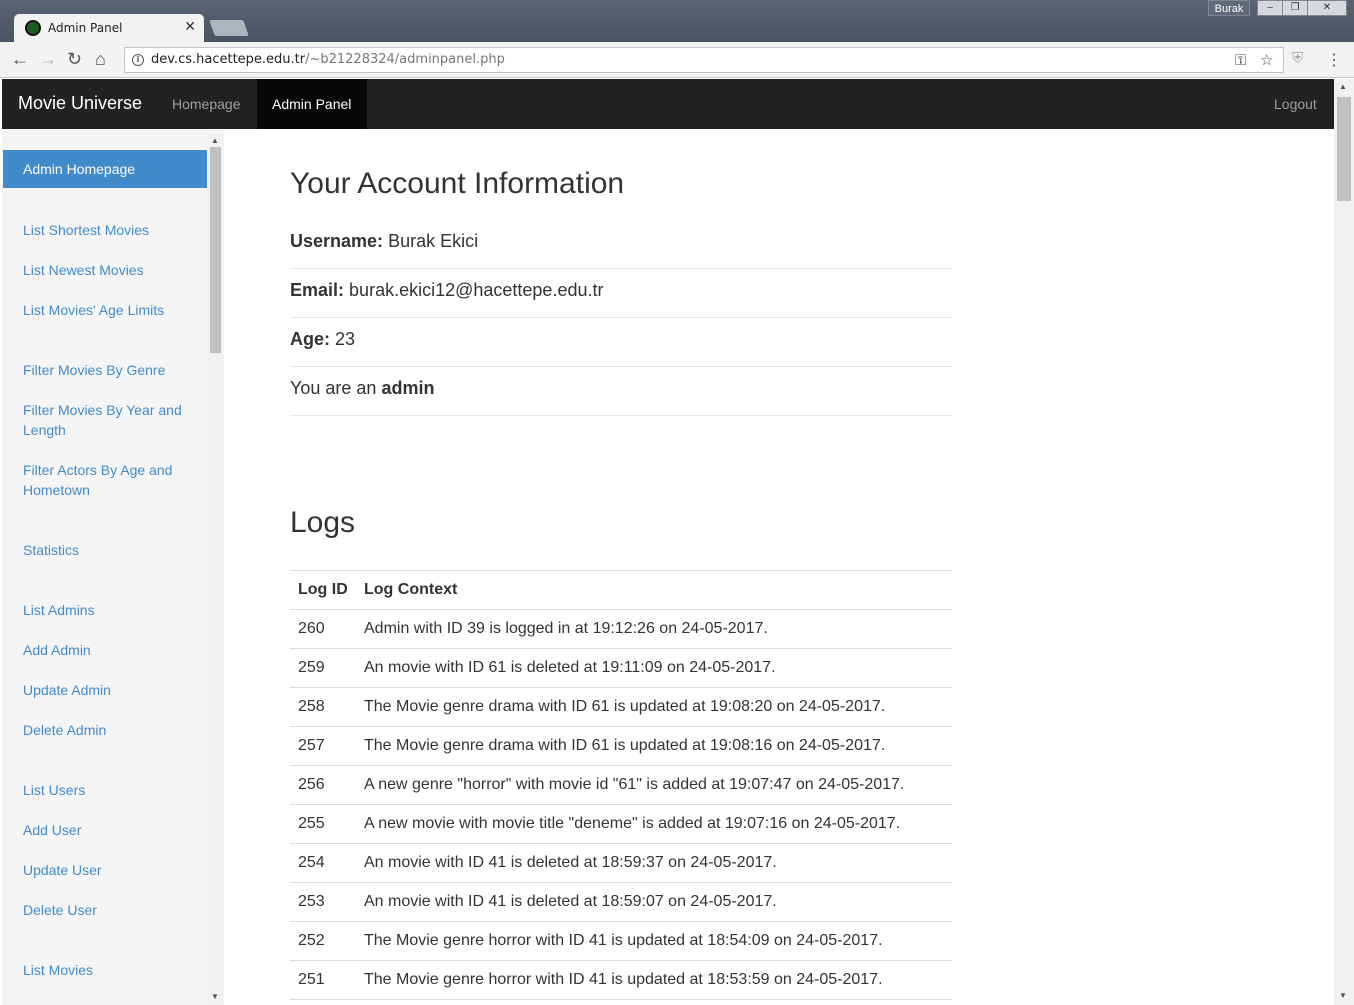 This screenshot has height=1005, width=1354. Describe the element at coordinates (113, 310) in the screenshot. I see `sidebar-item-list-age-limits: List Movies' Age Limits` at that location.